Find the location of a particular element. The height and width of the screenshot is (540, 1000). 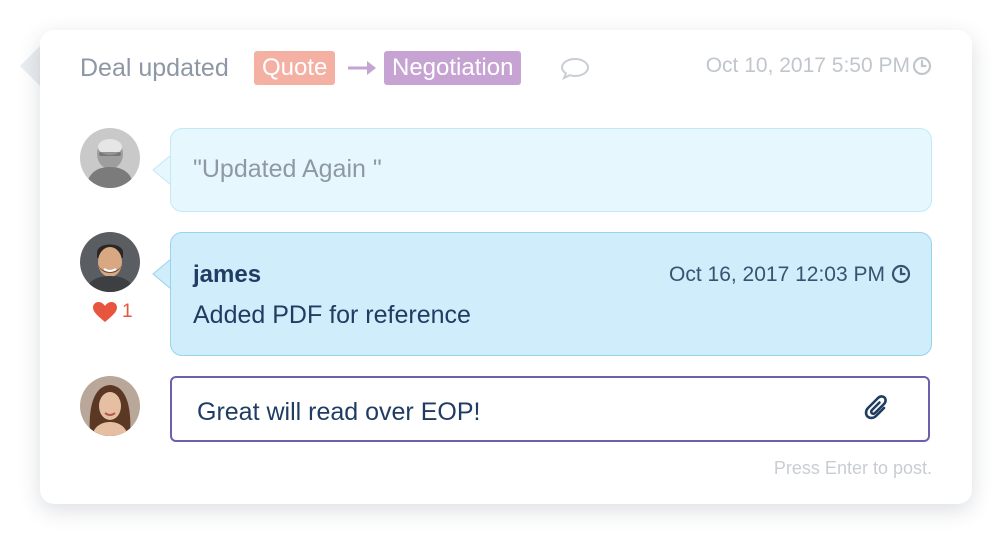

like-count: 1 is located at coordinates (127, 311).